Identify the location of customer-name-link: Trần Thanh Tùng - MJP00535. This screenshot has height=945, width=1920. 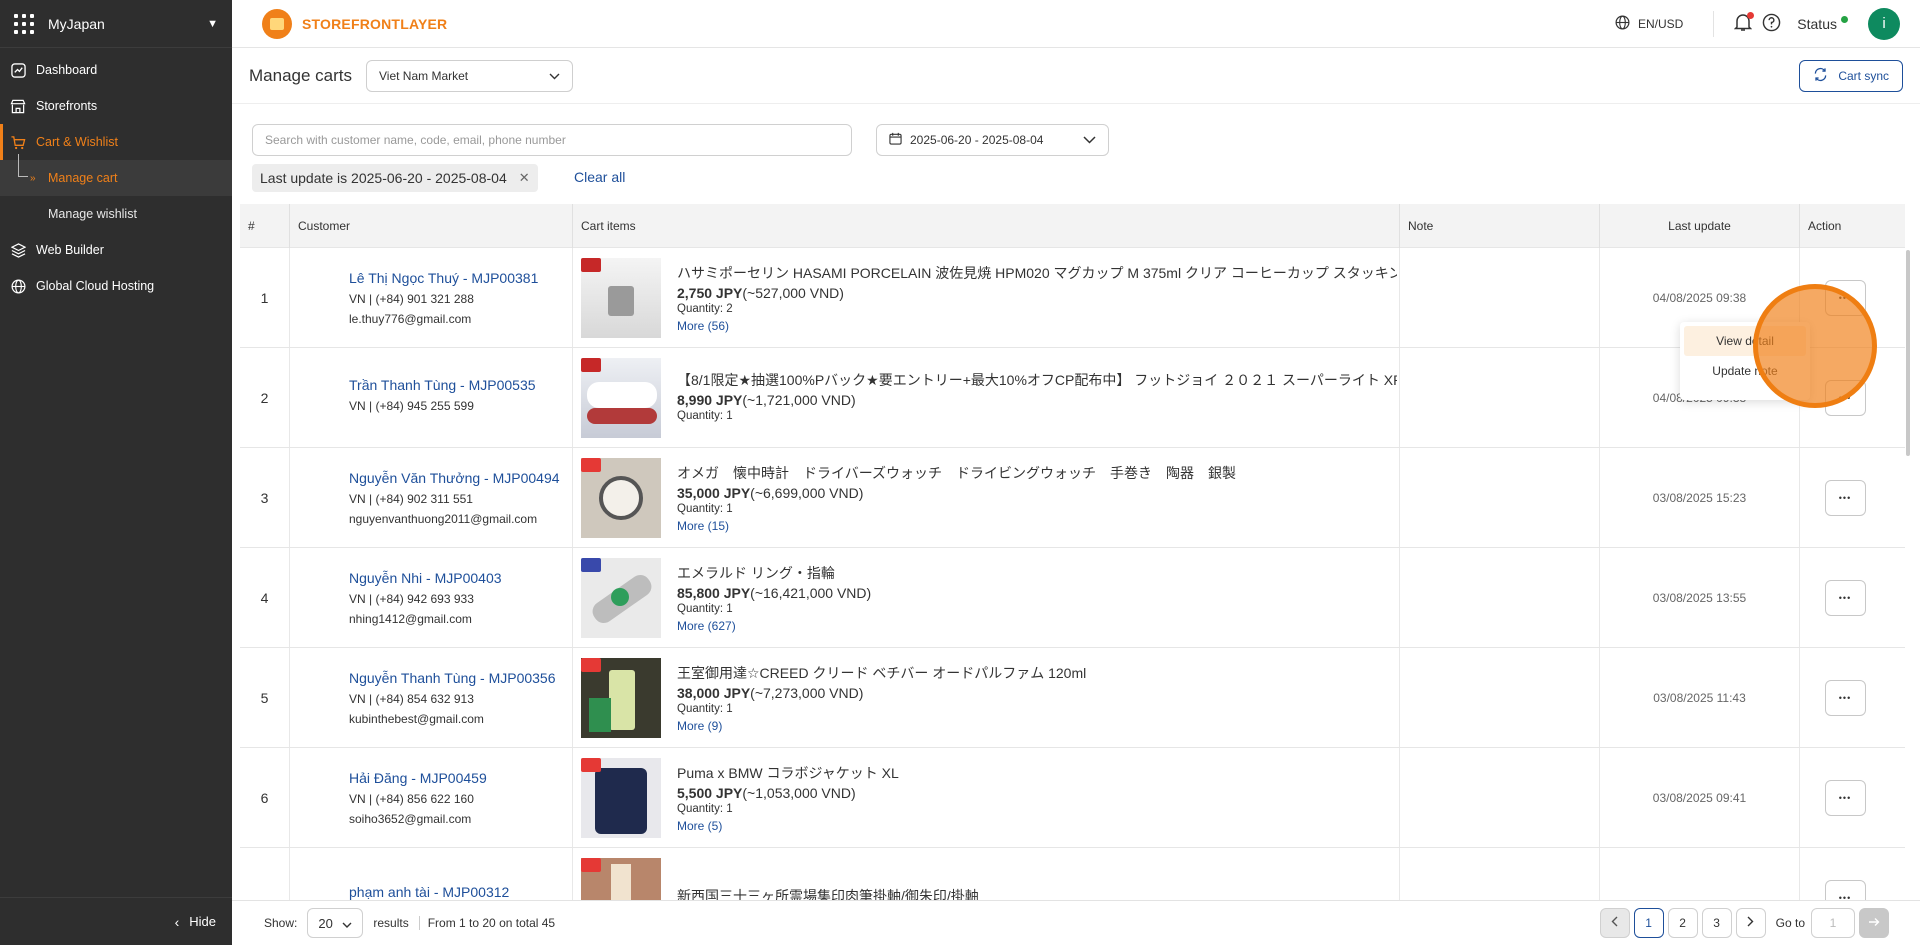
(460, 385).